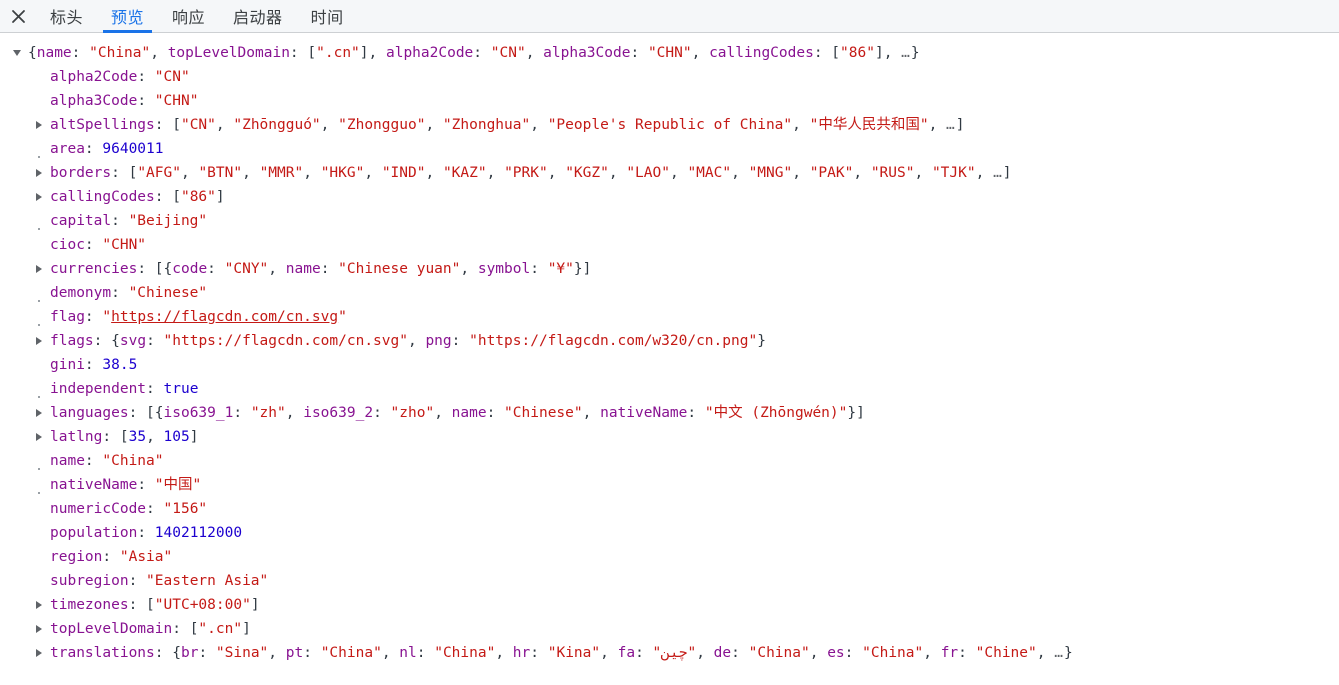 This screenshot has height=685, width=1339. I want to click on json-row: gini: 38.5, so click(669, 365).